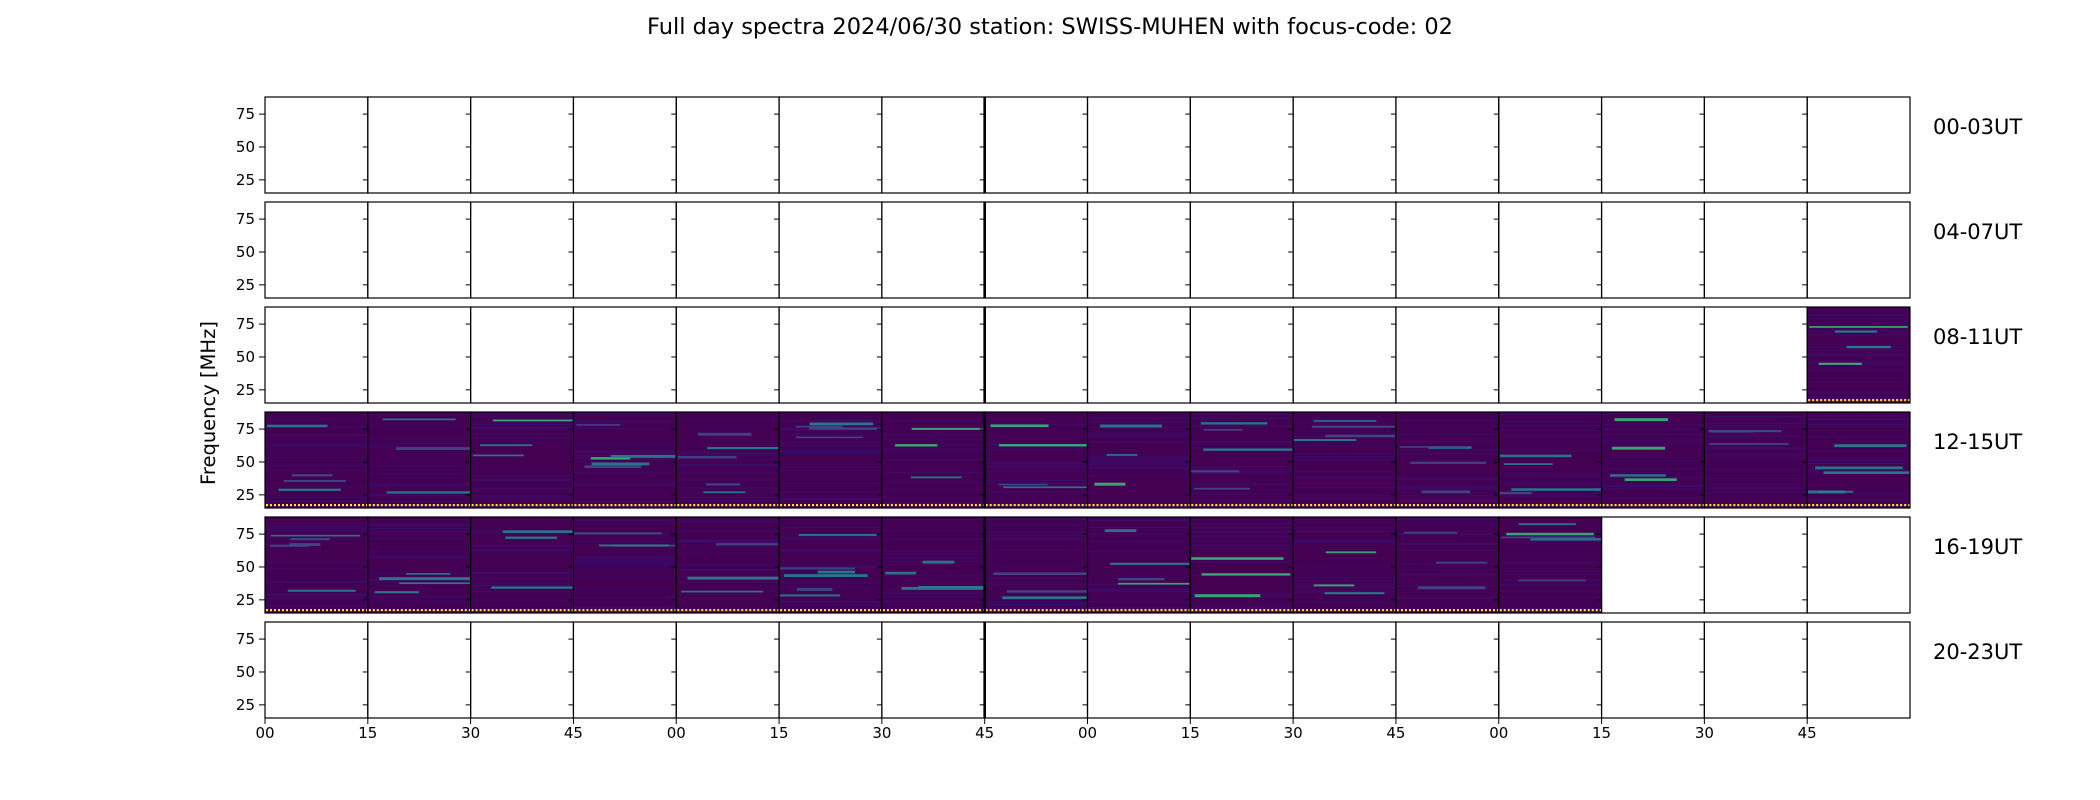 Image resolution: width=2100 pixels, height=800 pixels. I want to click on y-tick-label: 25, so click(245, 180).